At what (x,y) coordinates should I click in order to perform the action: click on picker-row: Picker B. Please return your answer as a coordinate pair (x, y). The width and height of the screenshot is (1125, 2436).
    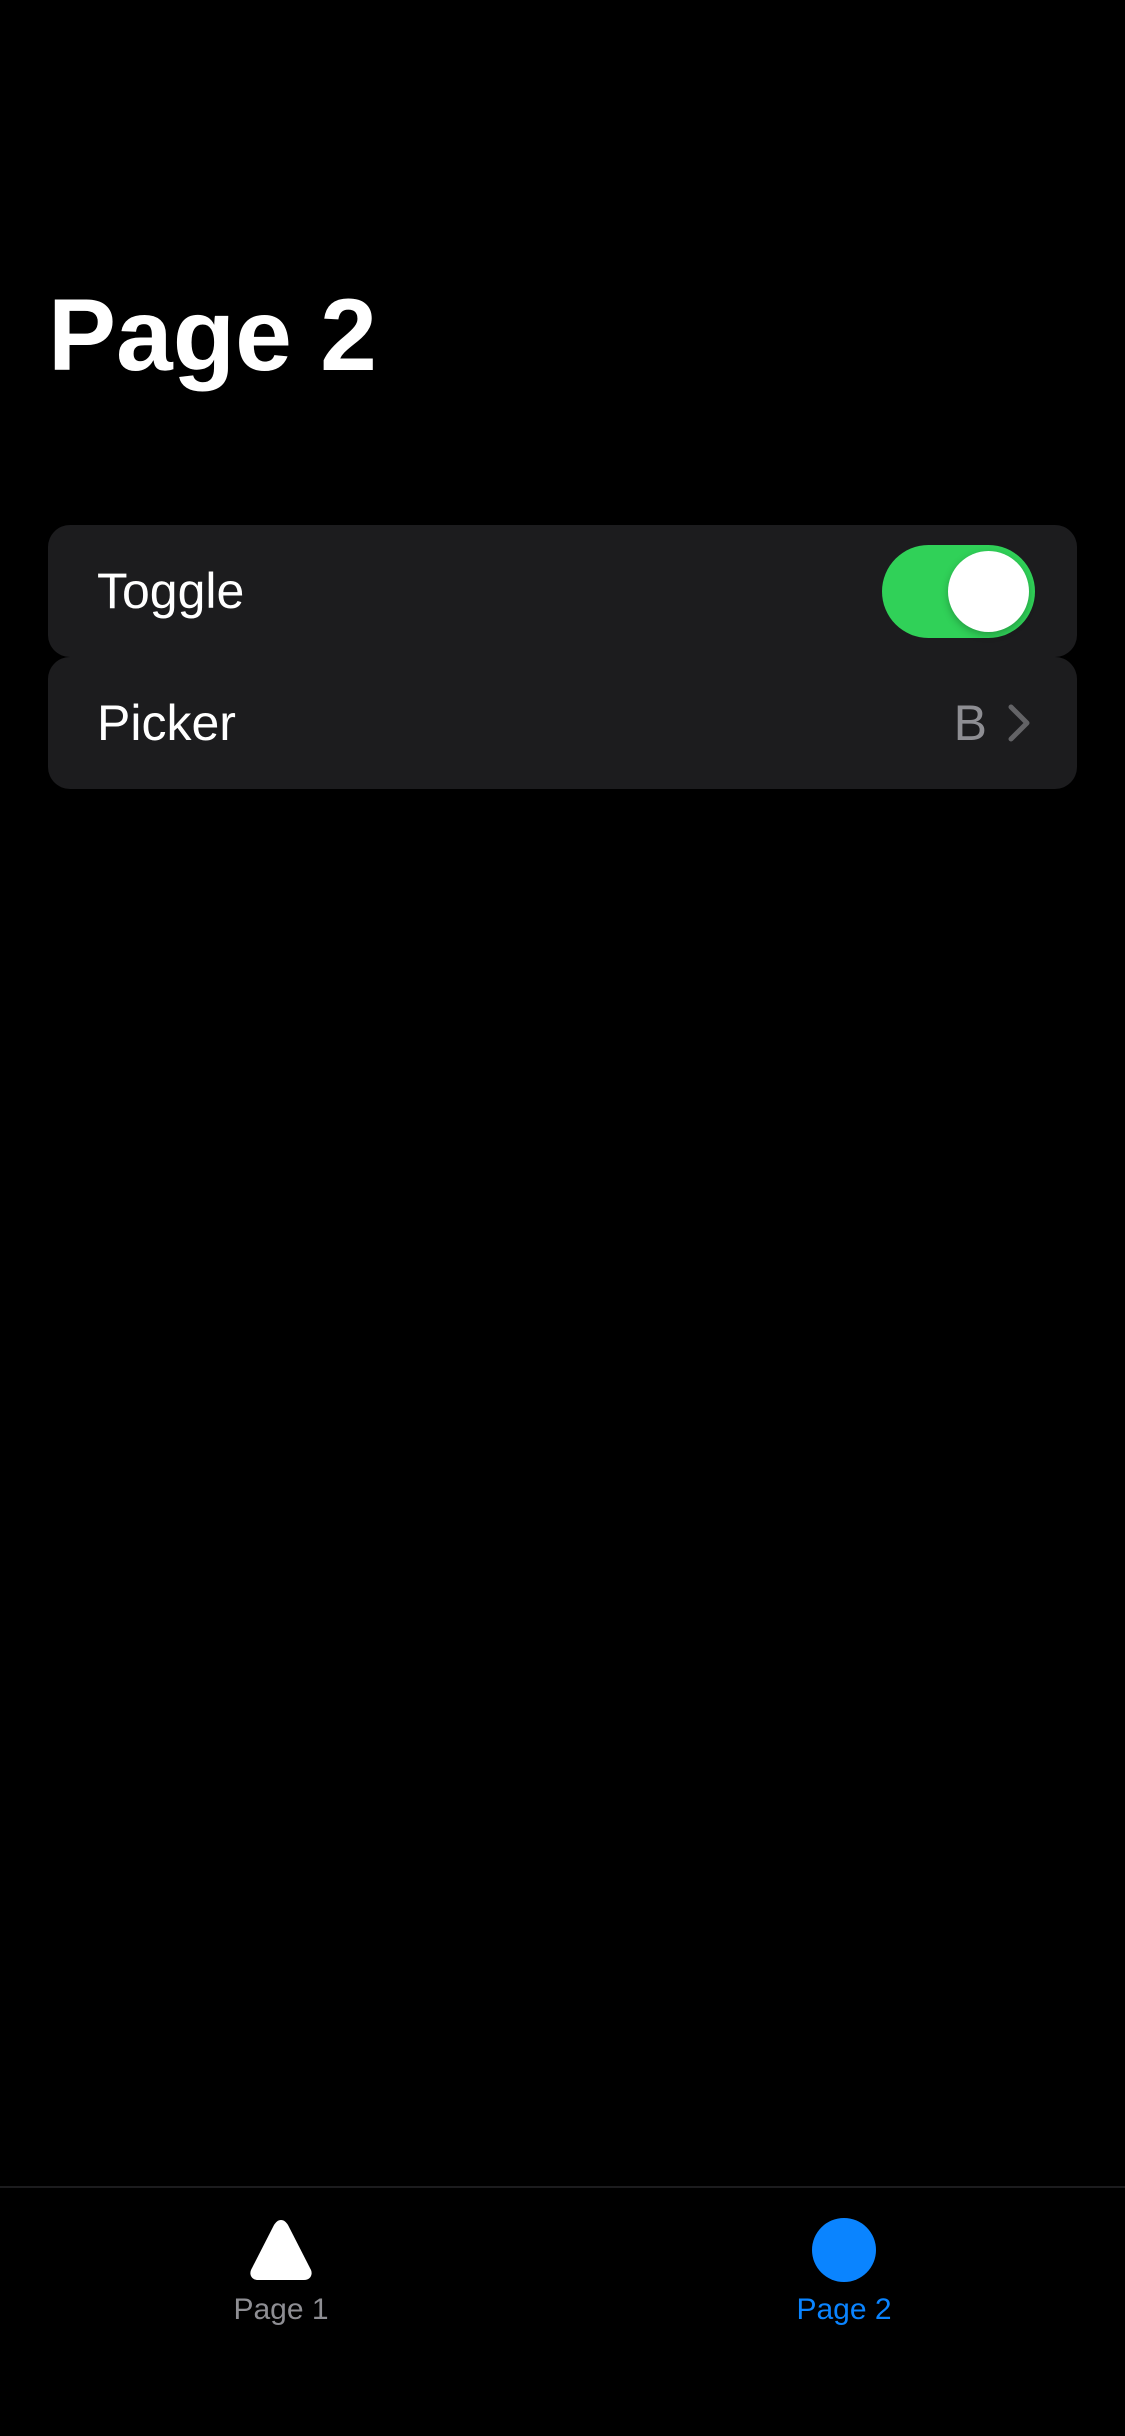
    Looking at the image, I should click on (562, 723).